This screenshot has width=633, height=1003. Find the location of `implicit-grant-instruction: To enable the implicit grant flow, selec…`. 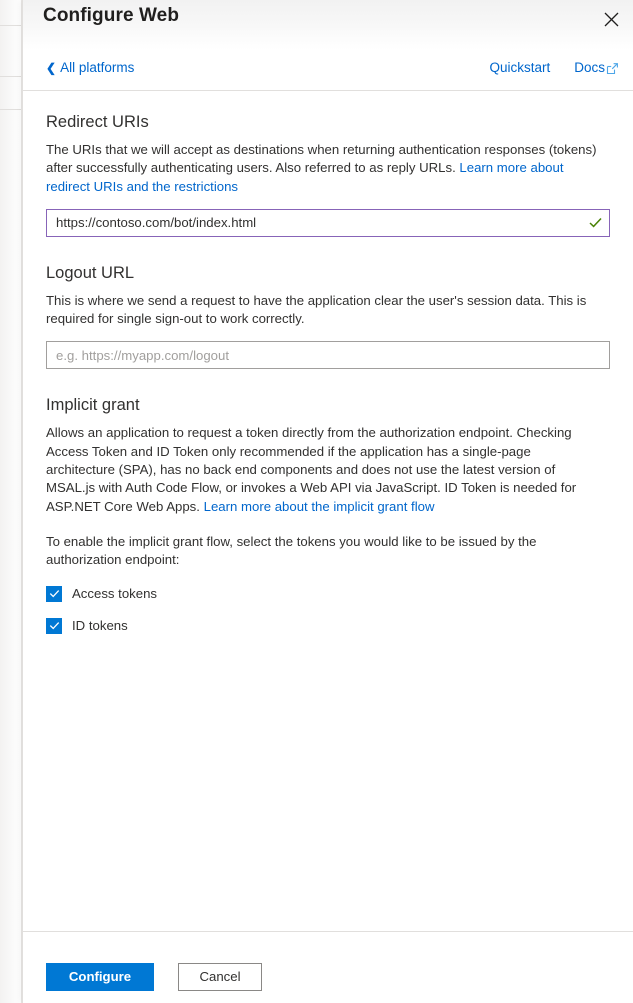

implicit-grant-instruction: To enable the implicit grant flow, selec… is located at coordinates (291, 550).